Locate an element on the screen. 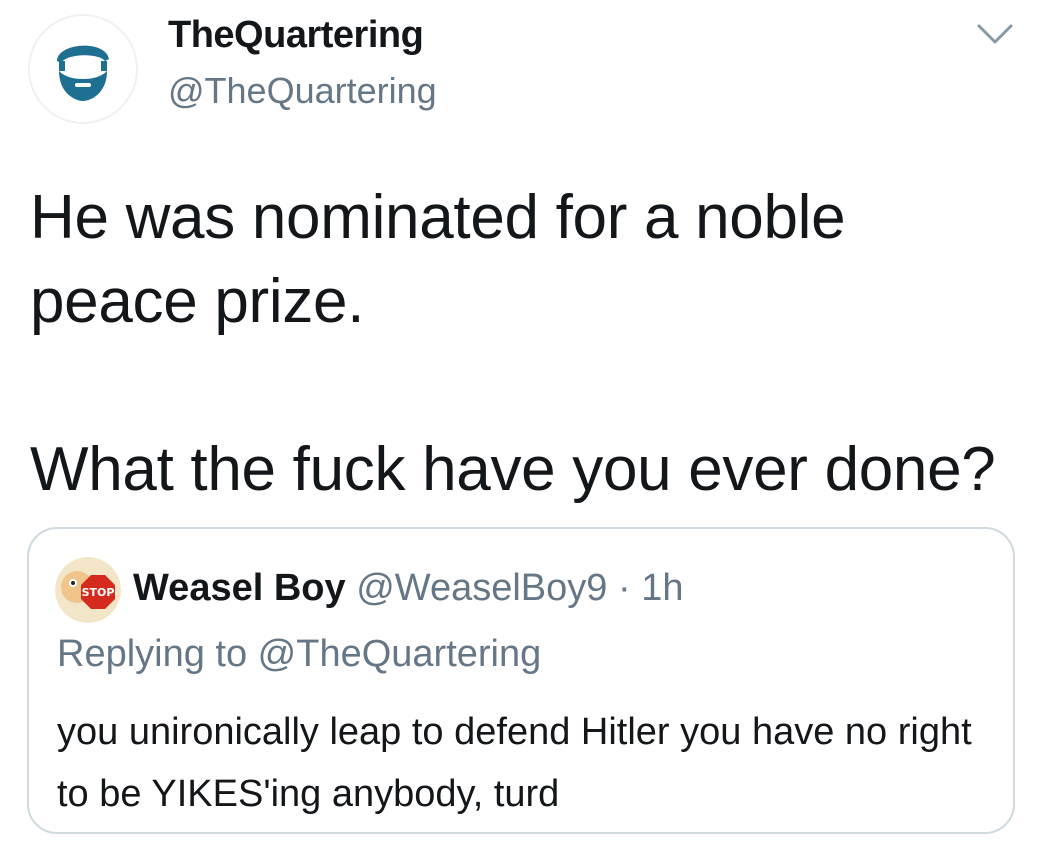  replying-to-label: Replying to @TheQuartering is located at coordinates (299, 654).